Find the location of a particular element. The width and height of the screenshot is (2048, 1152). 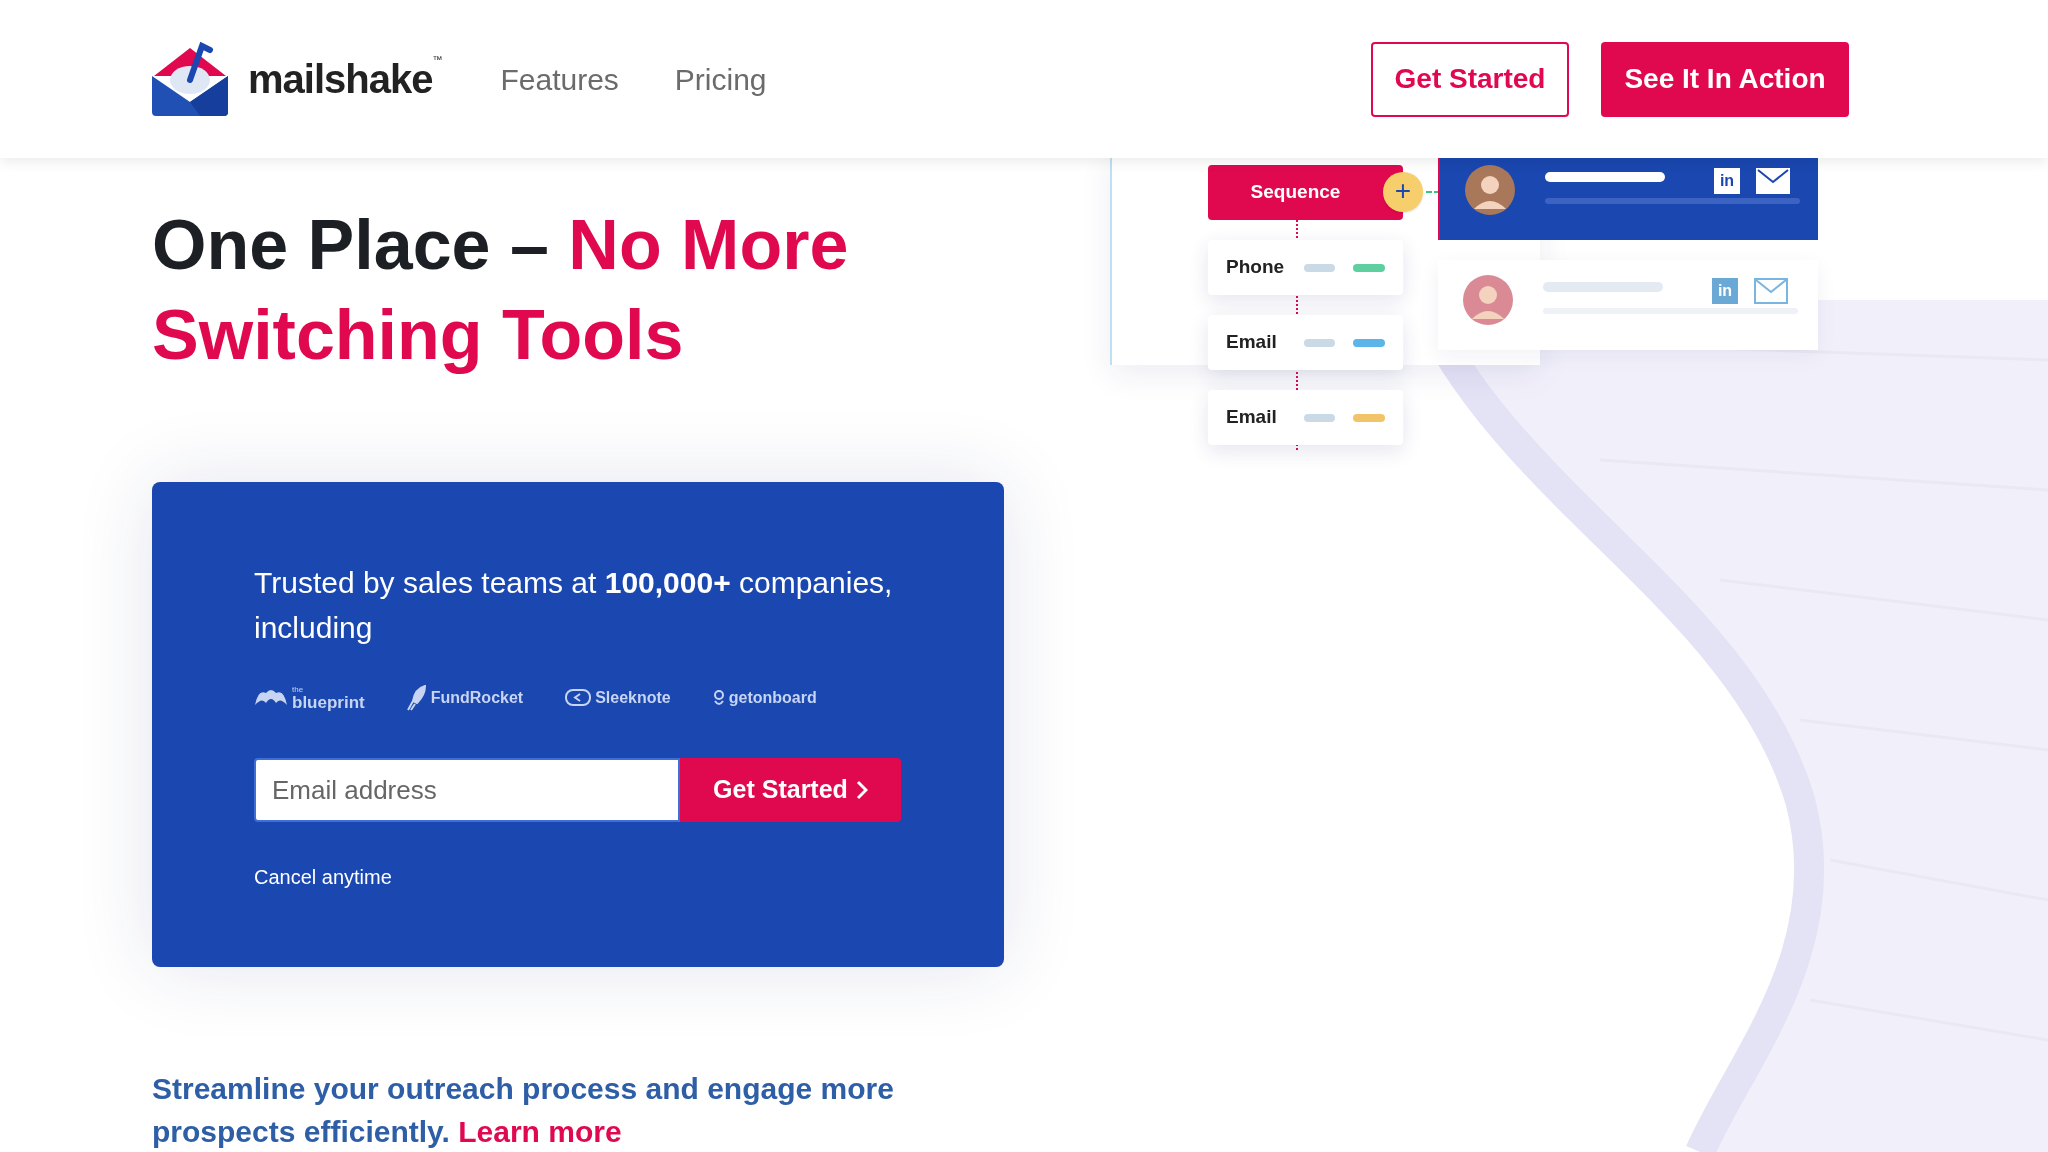

logo-text: the is located at coordinates (298, 689).